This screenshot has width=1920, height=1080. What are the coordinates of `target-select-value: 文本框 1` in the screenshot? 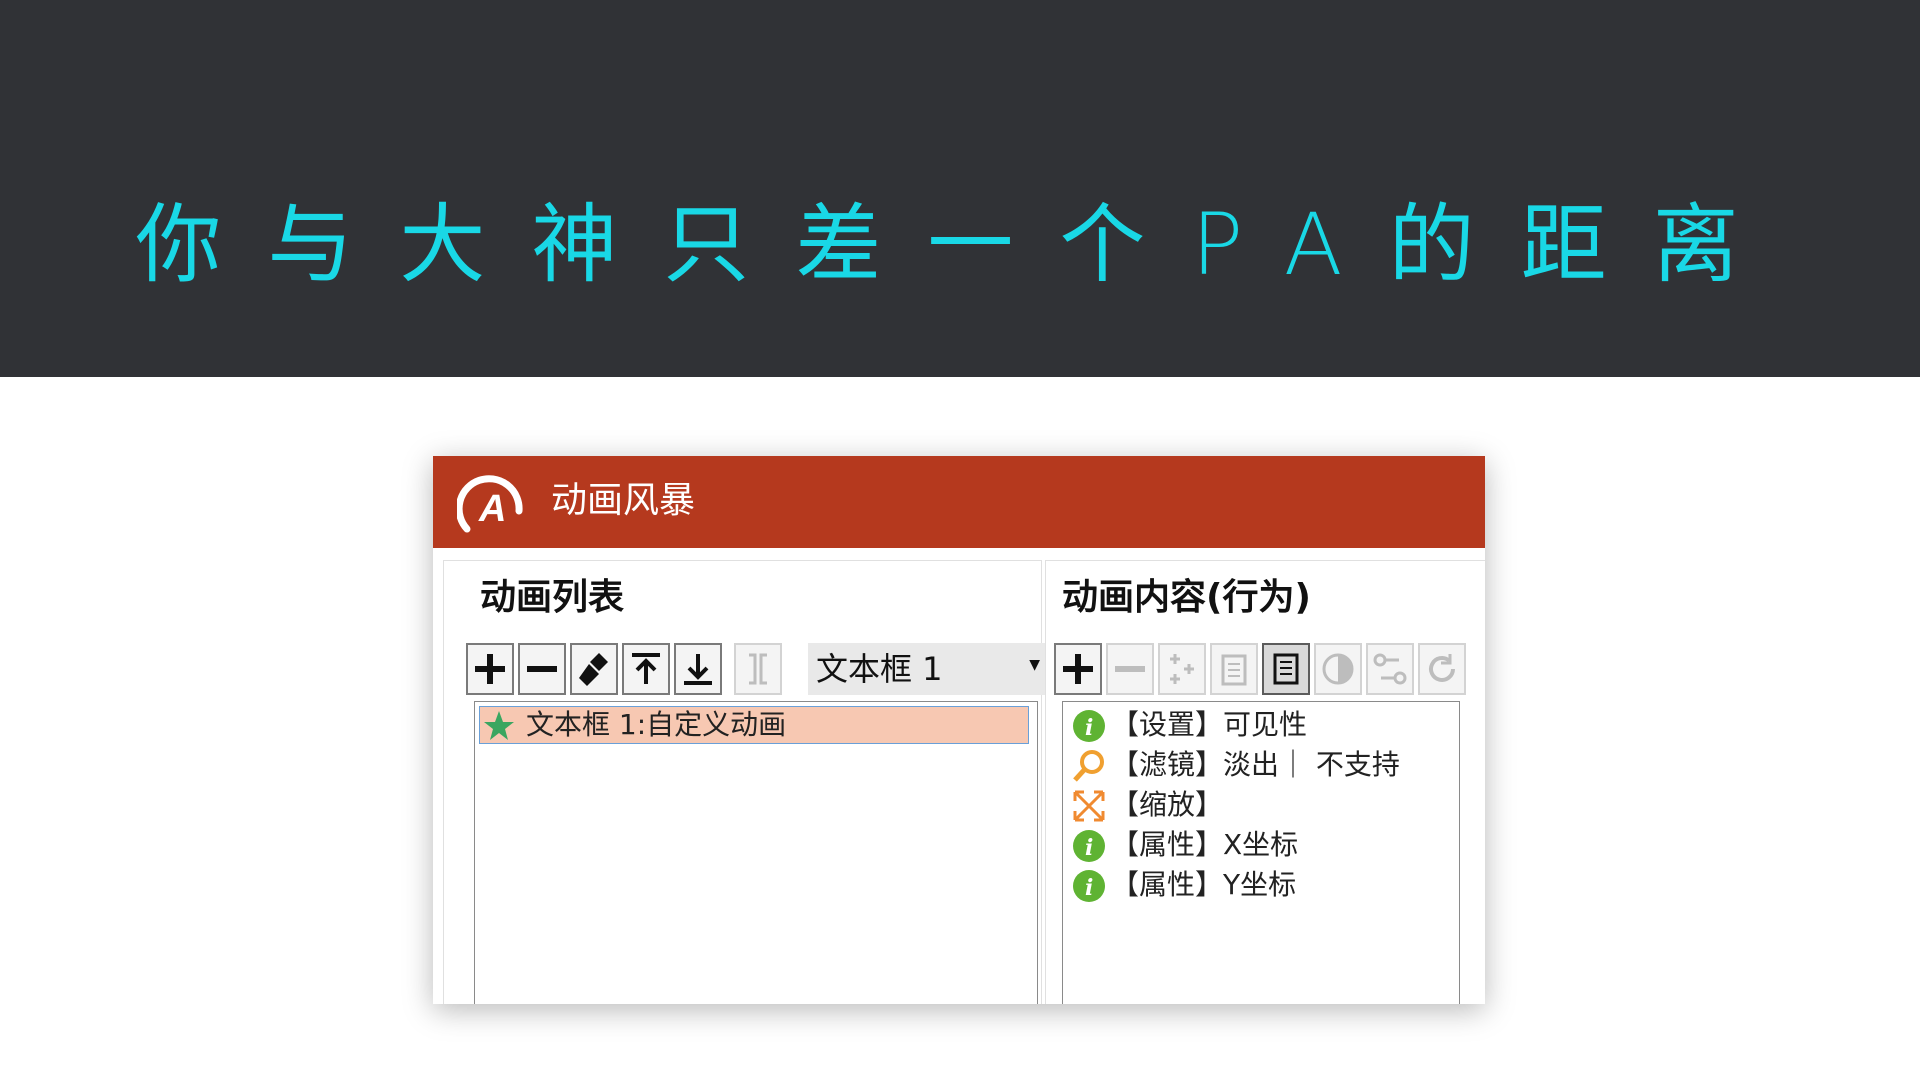 It's located at (879, 669).